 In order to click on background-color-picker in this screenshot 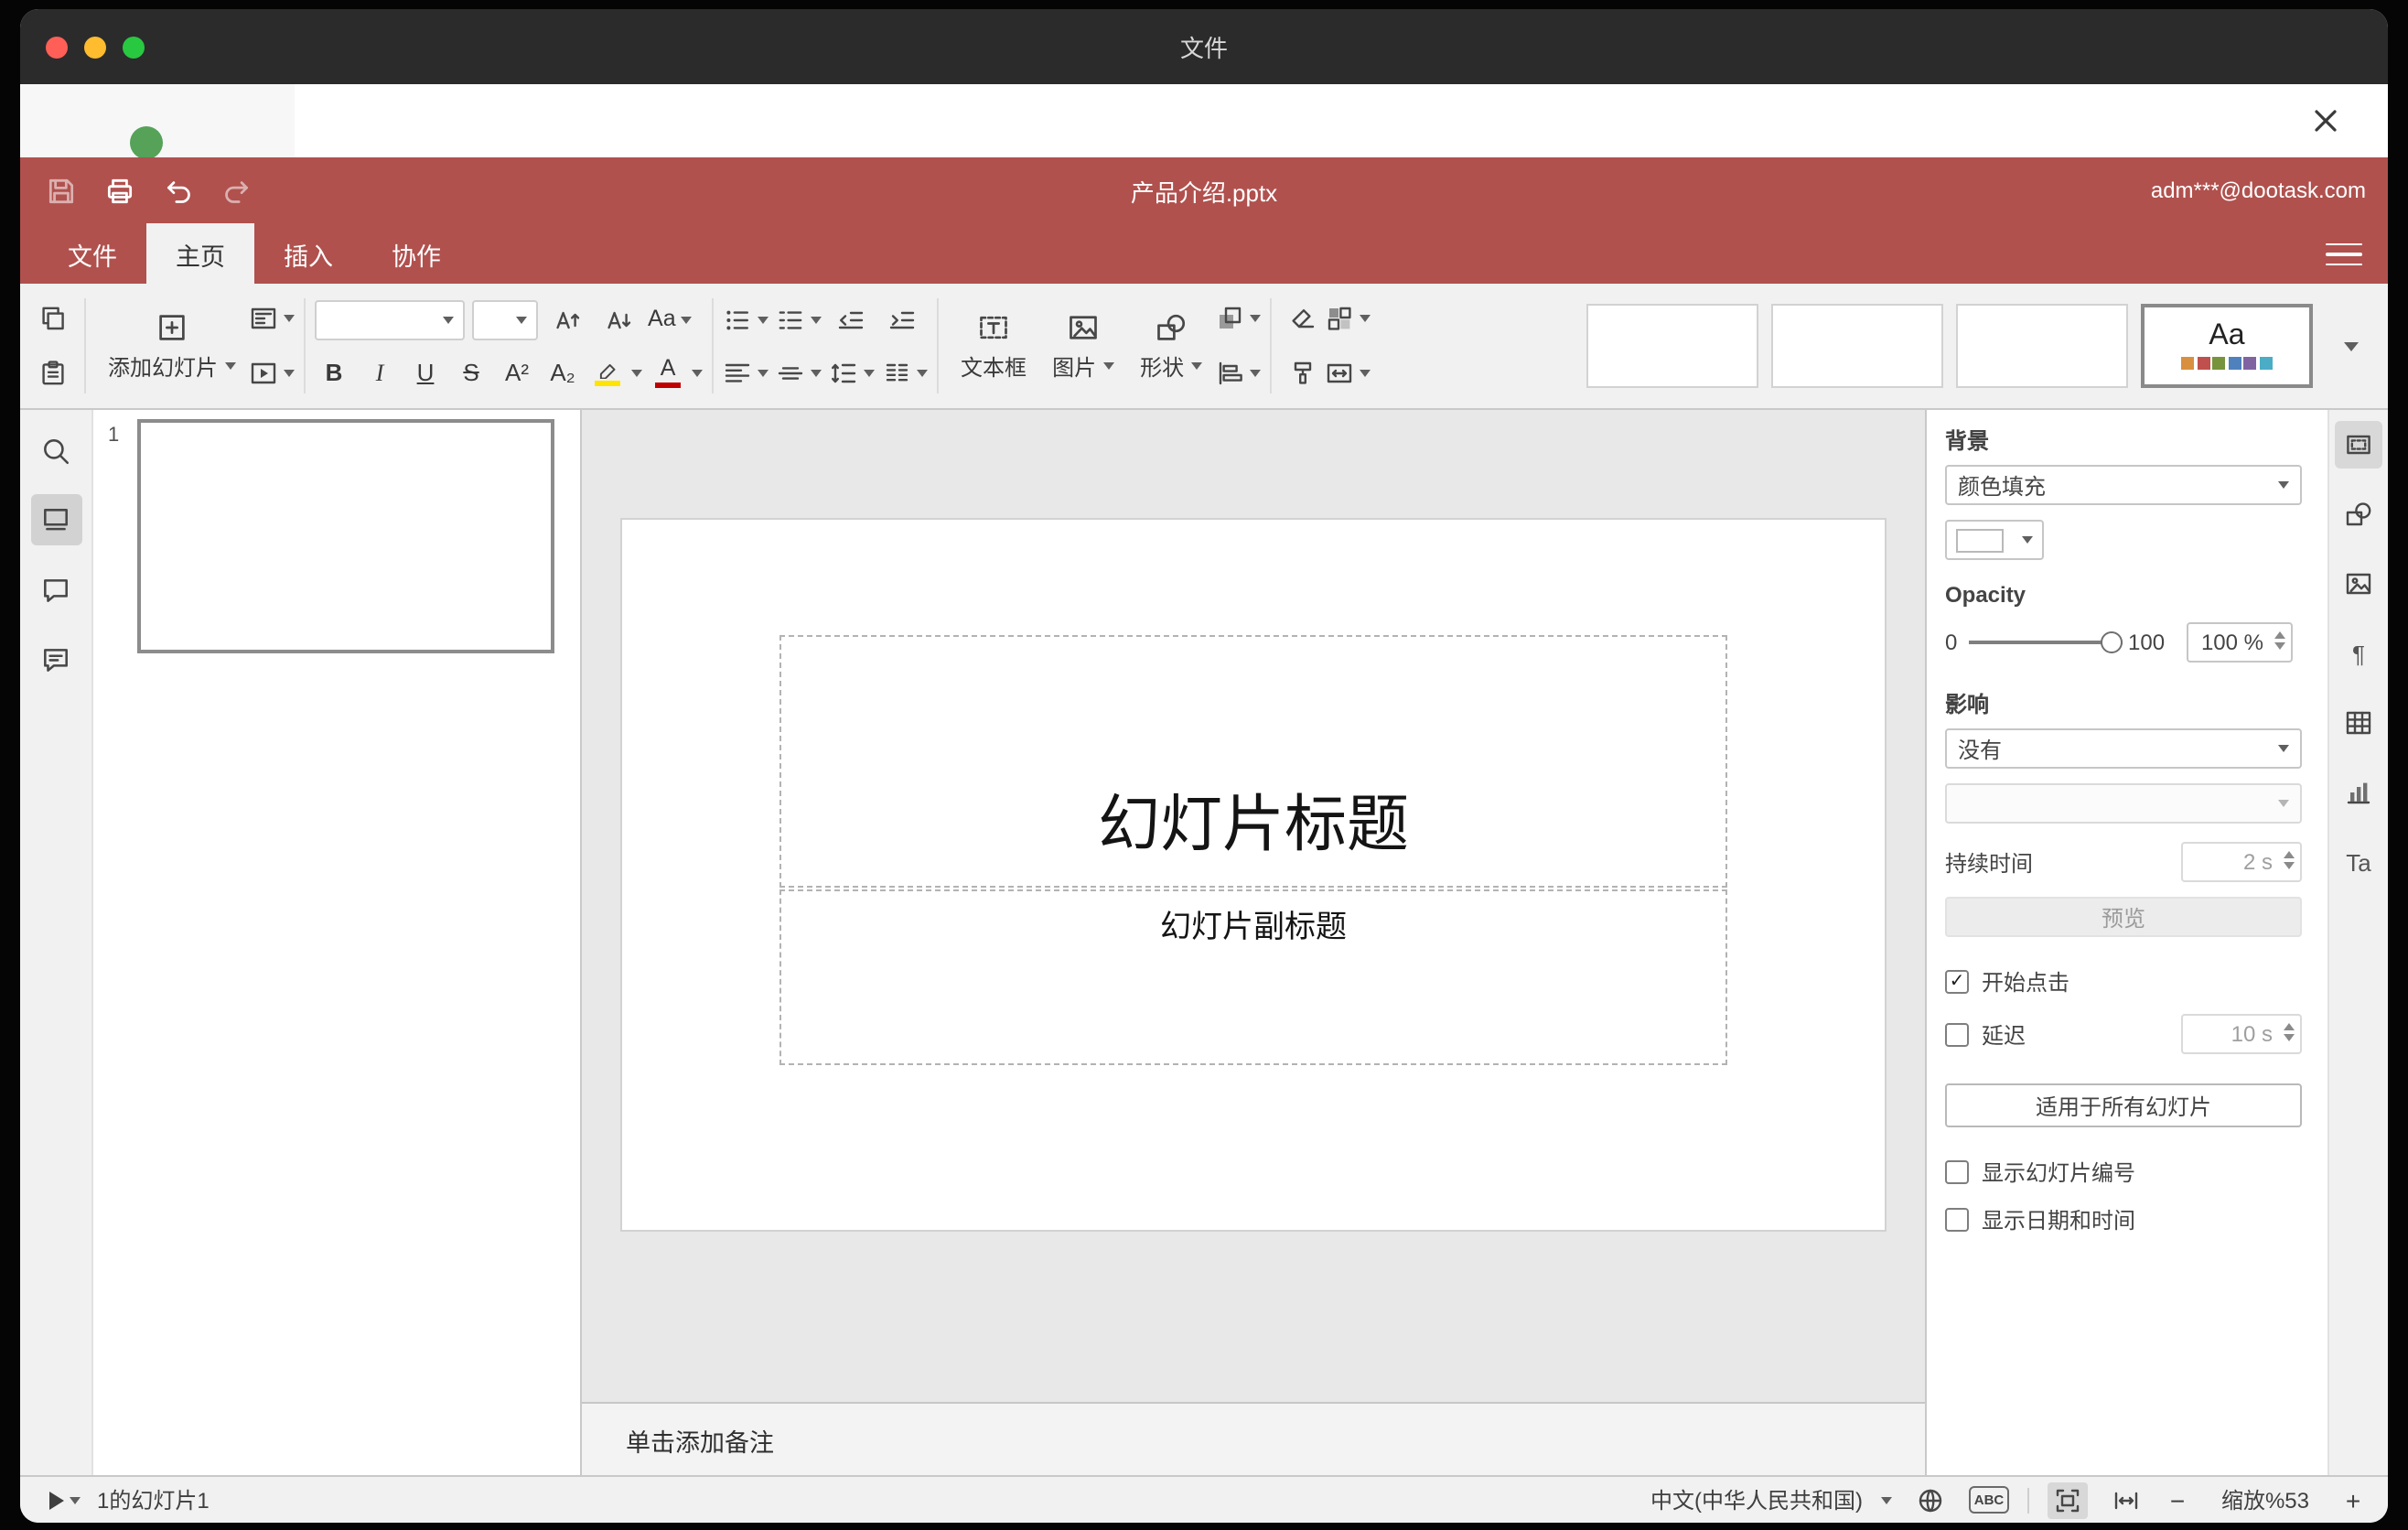, I will do `click(1994, 540)`.